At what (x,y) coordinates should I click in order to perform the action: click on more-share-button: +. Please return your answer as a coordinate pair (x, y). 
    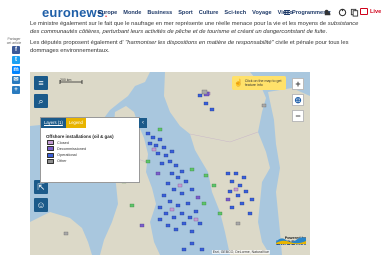
    Looking at the image, I should click on (16, 90).